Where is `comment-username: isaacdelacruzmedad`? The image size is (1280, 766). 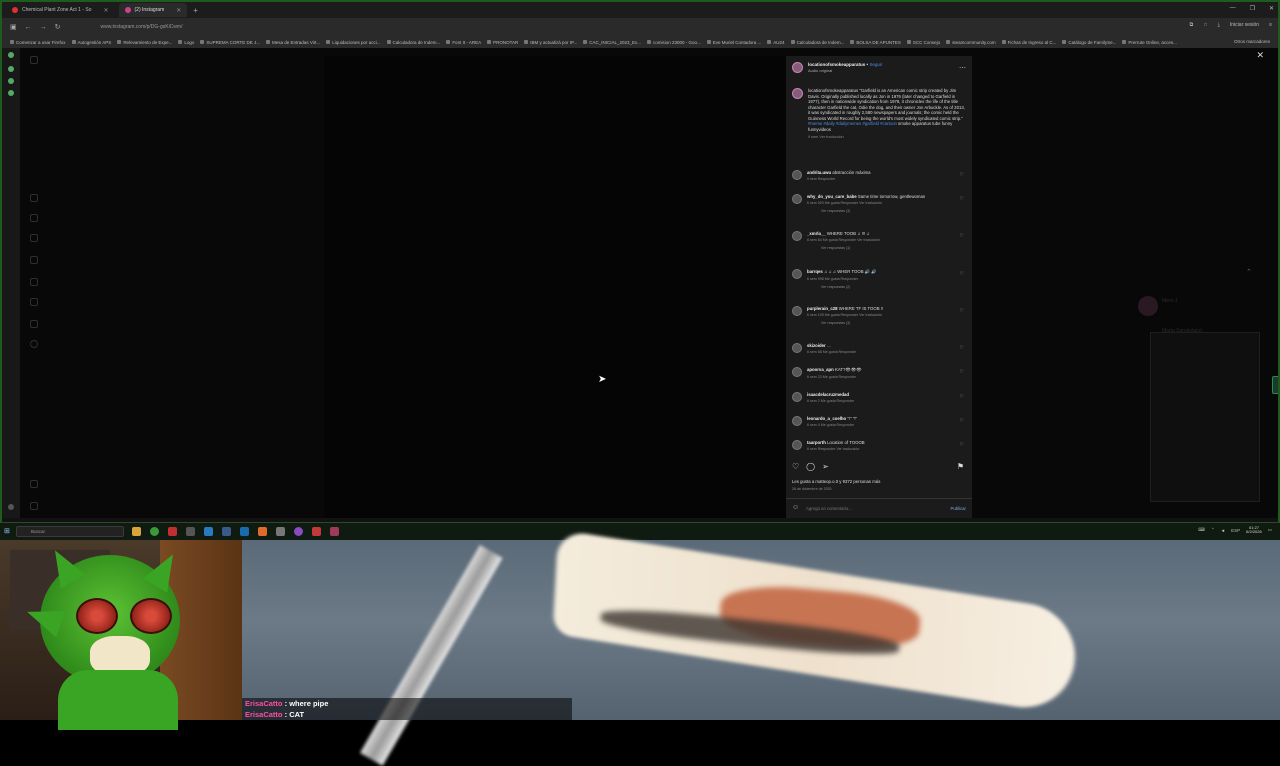
comment-username: isaacdelacruzmedad is located at coordinates (828, 394).